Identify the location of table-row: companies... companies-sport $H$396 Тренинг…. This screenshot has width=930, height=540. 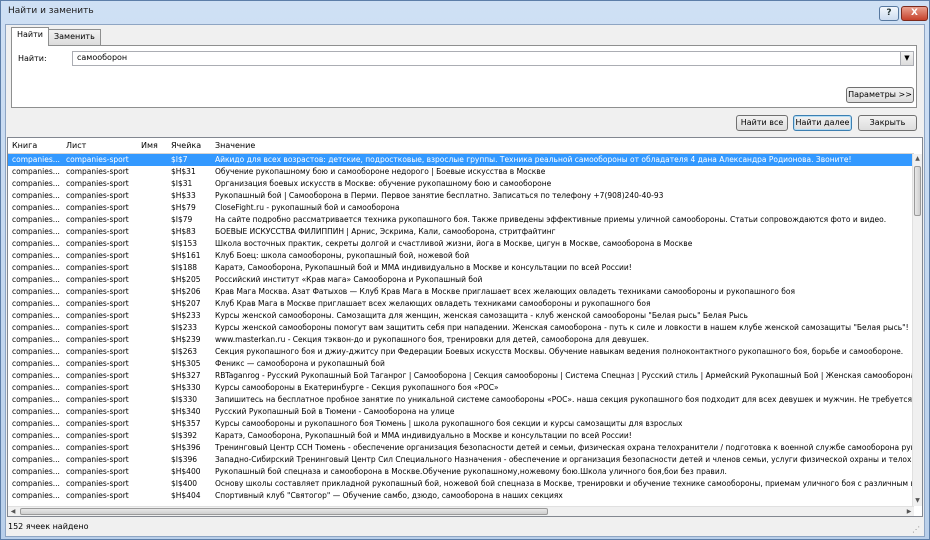
(460, 448).